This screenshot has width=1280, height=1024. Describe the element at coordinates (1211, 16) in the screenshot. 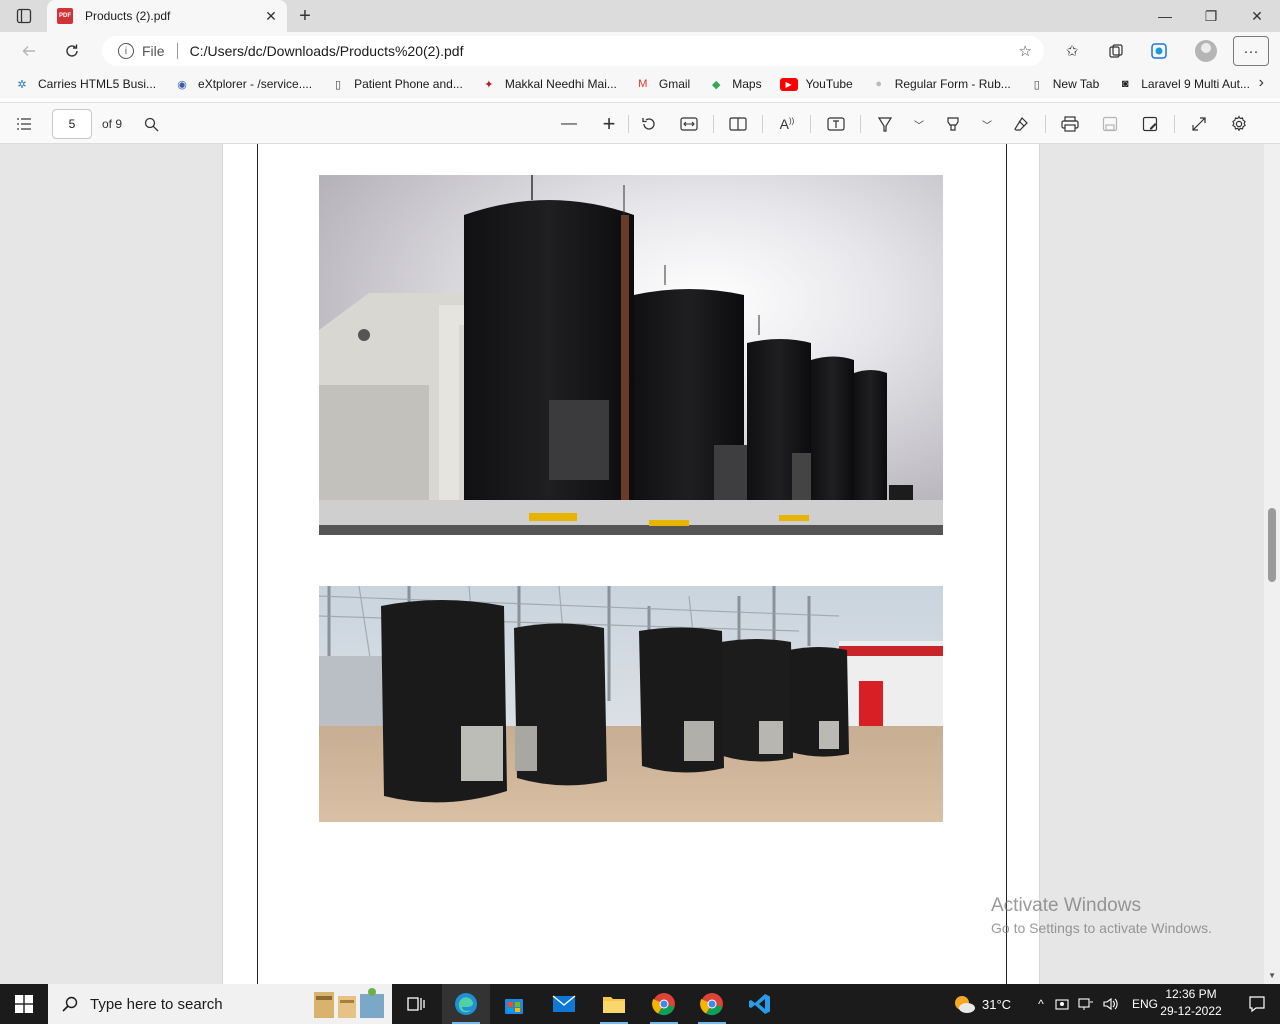

I see `restore-button: ❐` at that location.